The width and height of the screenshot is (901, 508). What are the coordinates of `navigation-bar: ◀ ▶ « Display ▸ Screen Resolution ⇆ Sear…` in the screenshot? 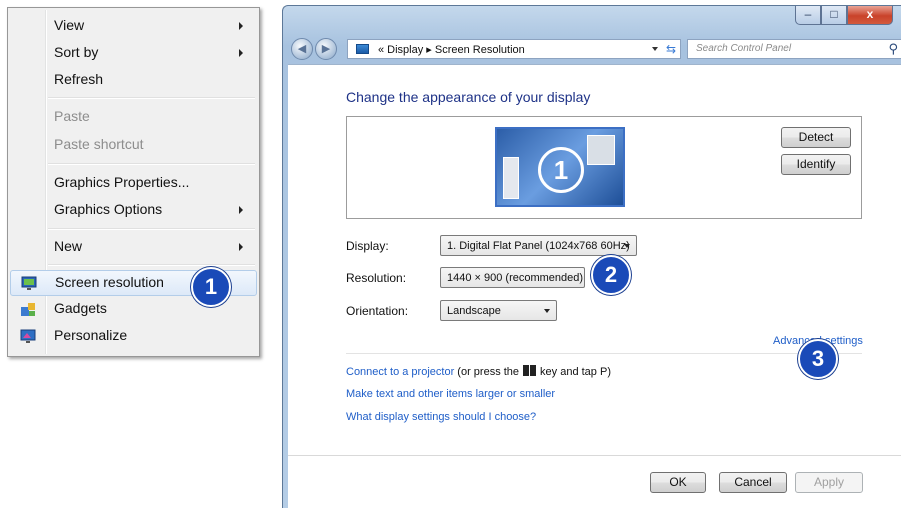 It's located at (592, 46).